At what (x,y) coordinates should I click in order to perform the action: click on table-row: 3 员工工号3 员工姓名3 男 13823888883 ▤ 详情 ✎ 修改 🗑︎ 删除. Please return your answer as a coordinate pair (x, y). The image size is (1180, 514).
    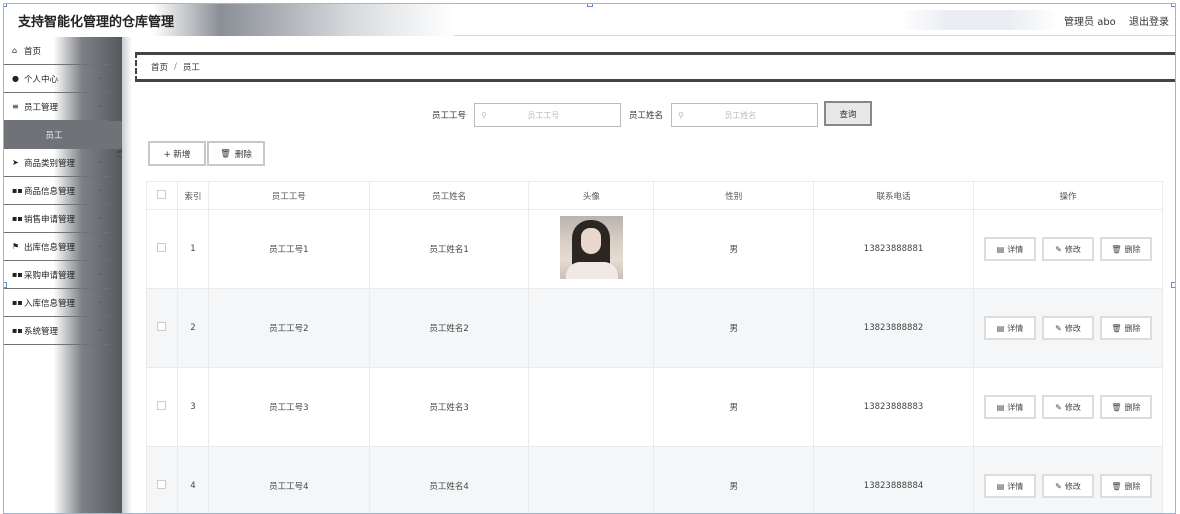
    Looking at the image, I should click on (655, 407).